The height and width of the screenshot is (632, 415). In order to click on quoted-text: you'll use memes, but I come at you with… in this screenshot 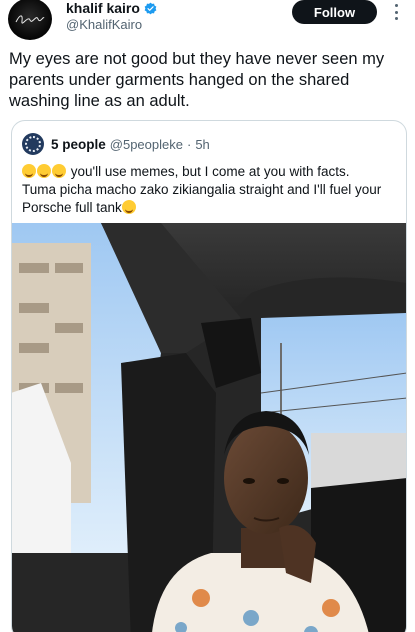, I will do `click(211, 190)`.